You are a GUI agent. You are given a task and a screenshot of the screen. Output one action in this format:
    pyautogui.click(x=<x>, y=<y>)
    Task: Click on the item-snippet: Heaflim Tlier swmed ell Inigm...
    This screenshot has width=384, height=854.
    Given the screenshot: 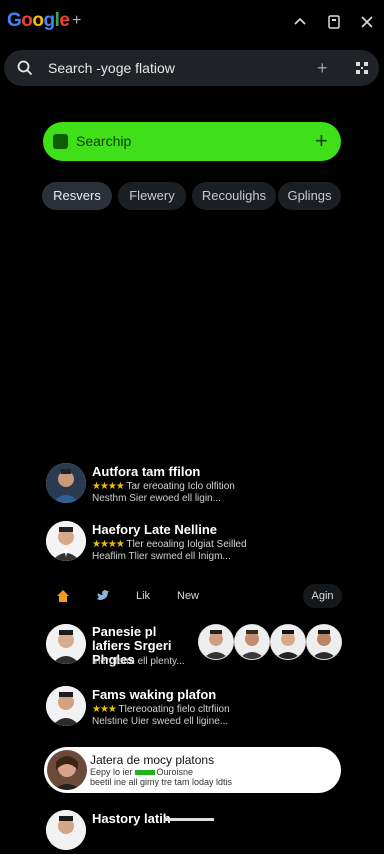 What is the action you would take?
    pyautogui.click(x=161, y=556)
    